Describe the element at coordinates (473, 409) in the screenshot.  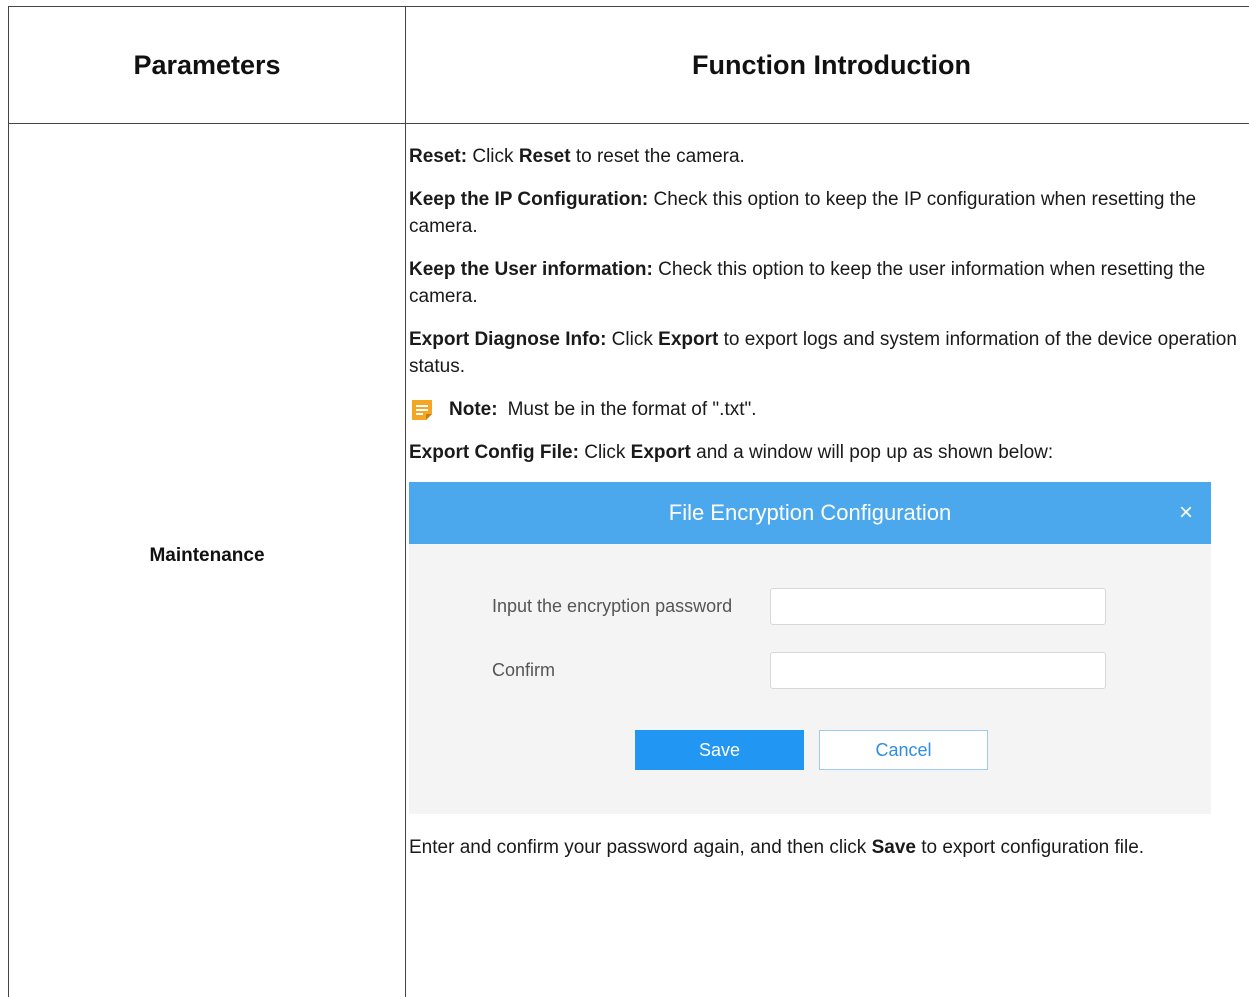
I see `note-label: Note:` at that location.